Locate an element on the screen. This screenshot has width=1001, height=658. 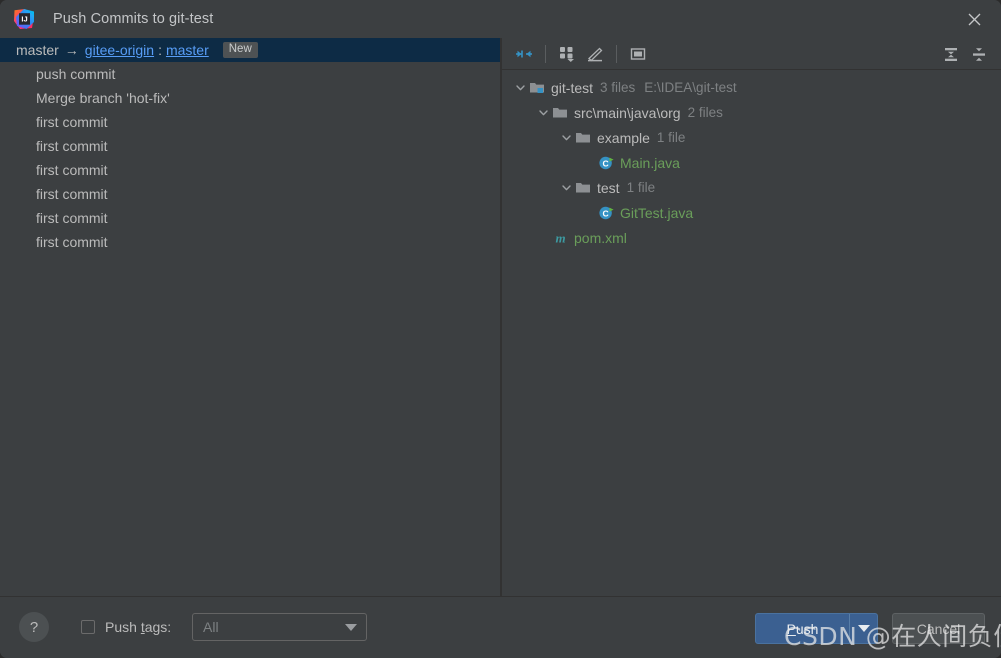
push-button: Push is located at coordinates (816, 628).